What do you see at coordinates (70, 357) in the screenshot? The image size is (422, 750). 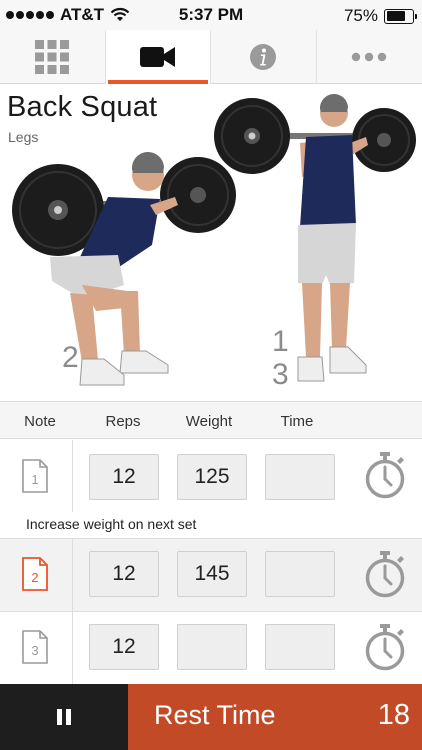 I see `step-number-left: 2` at bounding box center [70, 357].